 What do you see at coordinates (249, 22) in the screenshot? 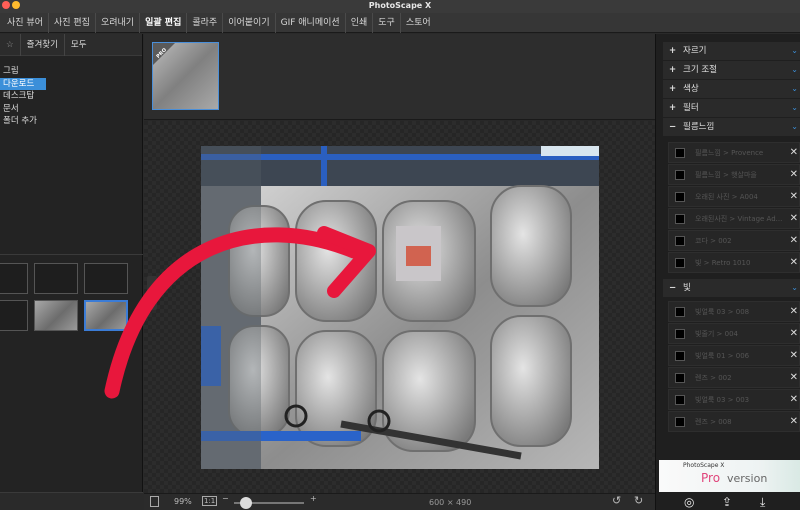
I see `tab-combine: 이어붙이기` at bounding box center [249, 22].